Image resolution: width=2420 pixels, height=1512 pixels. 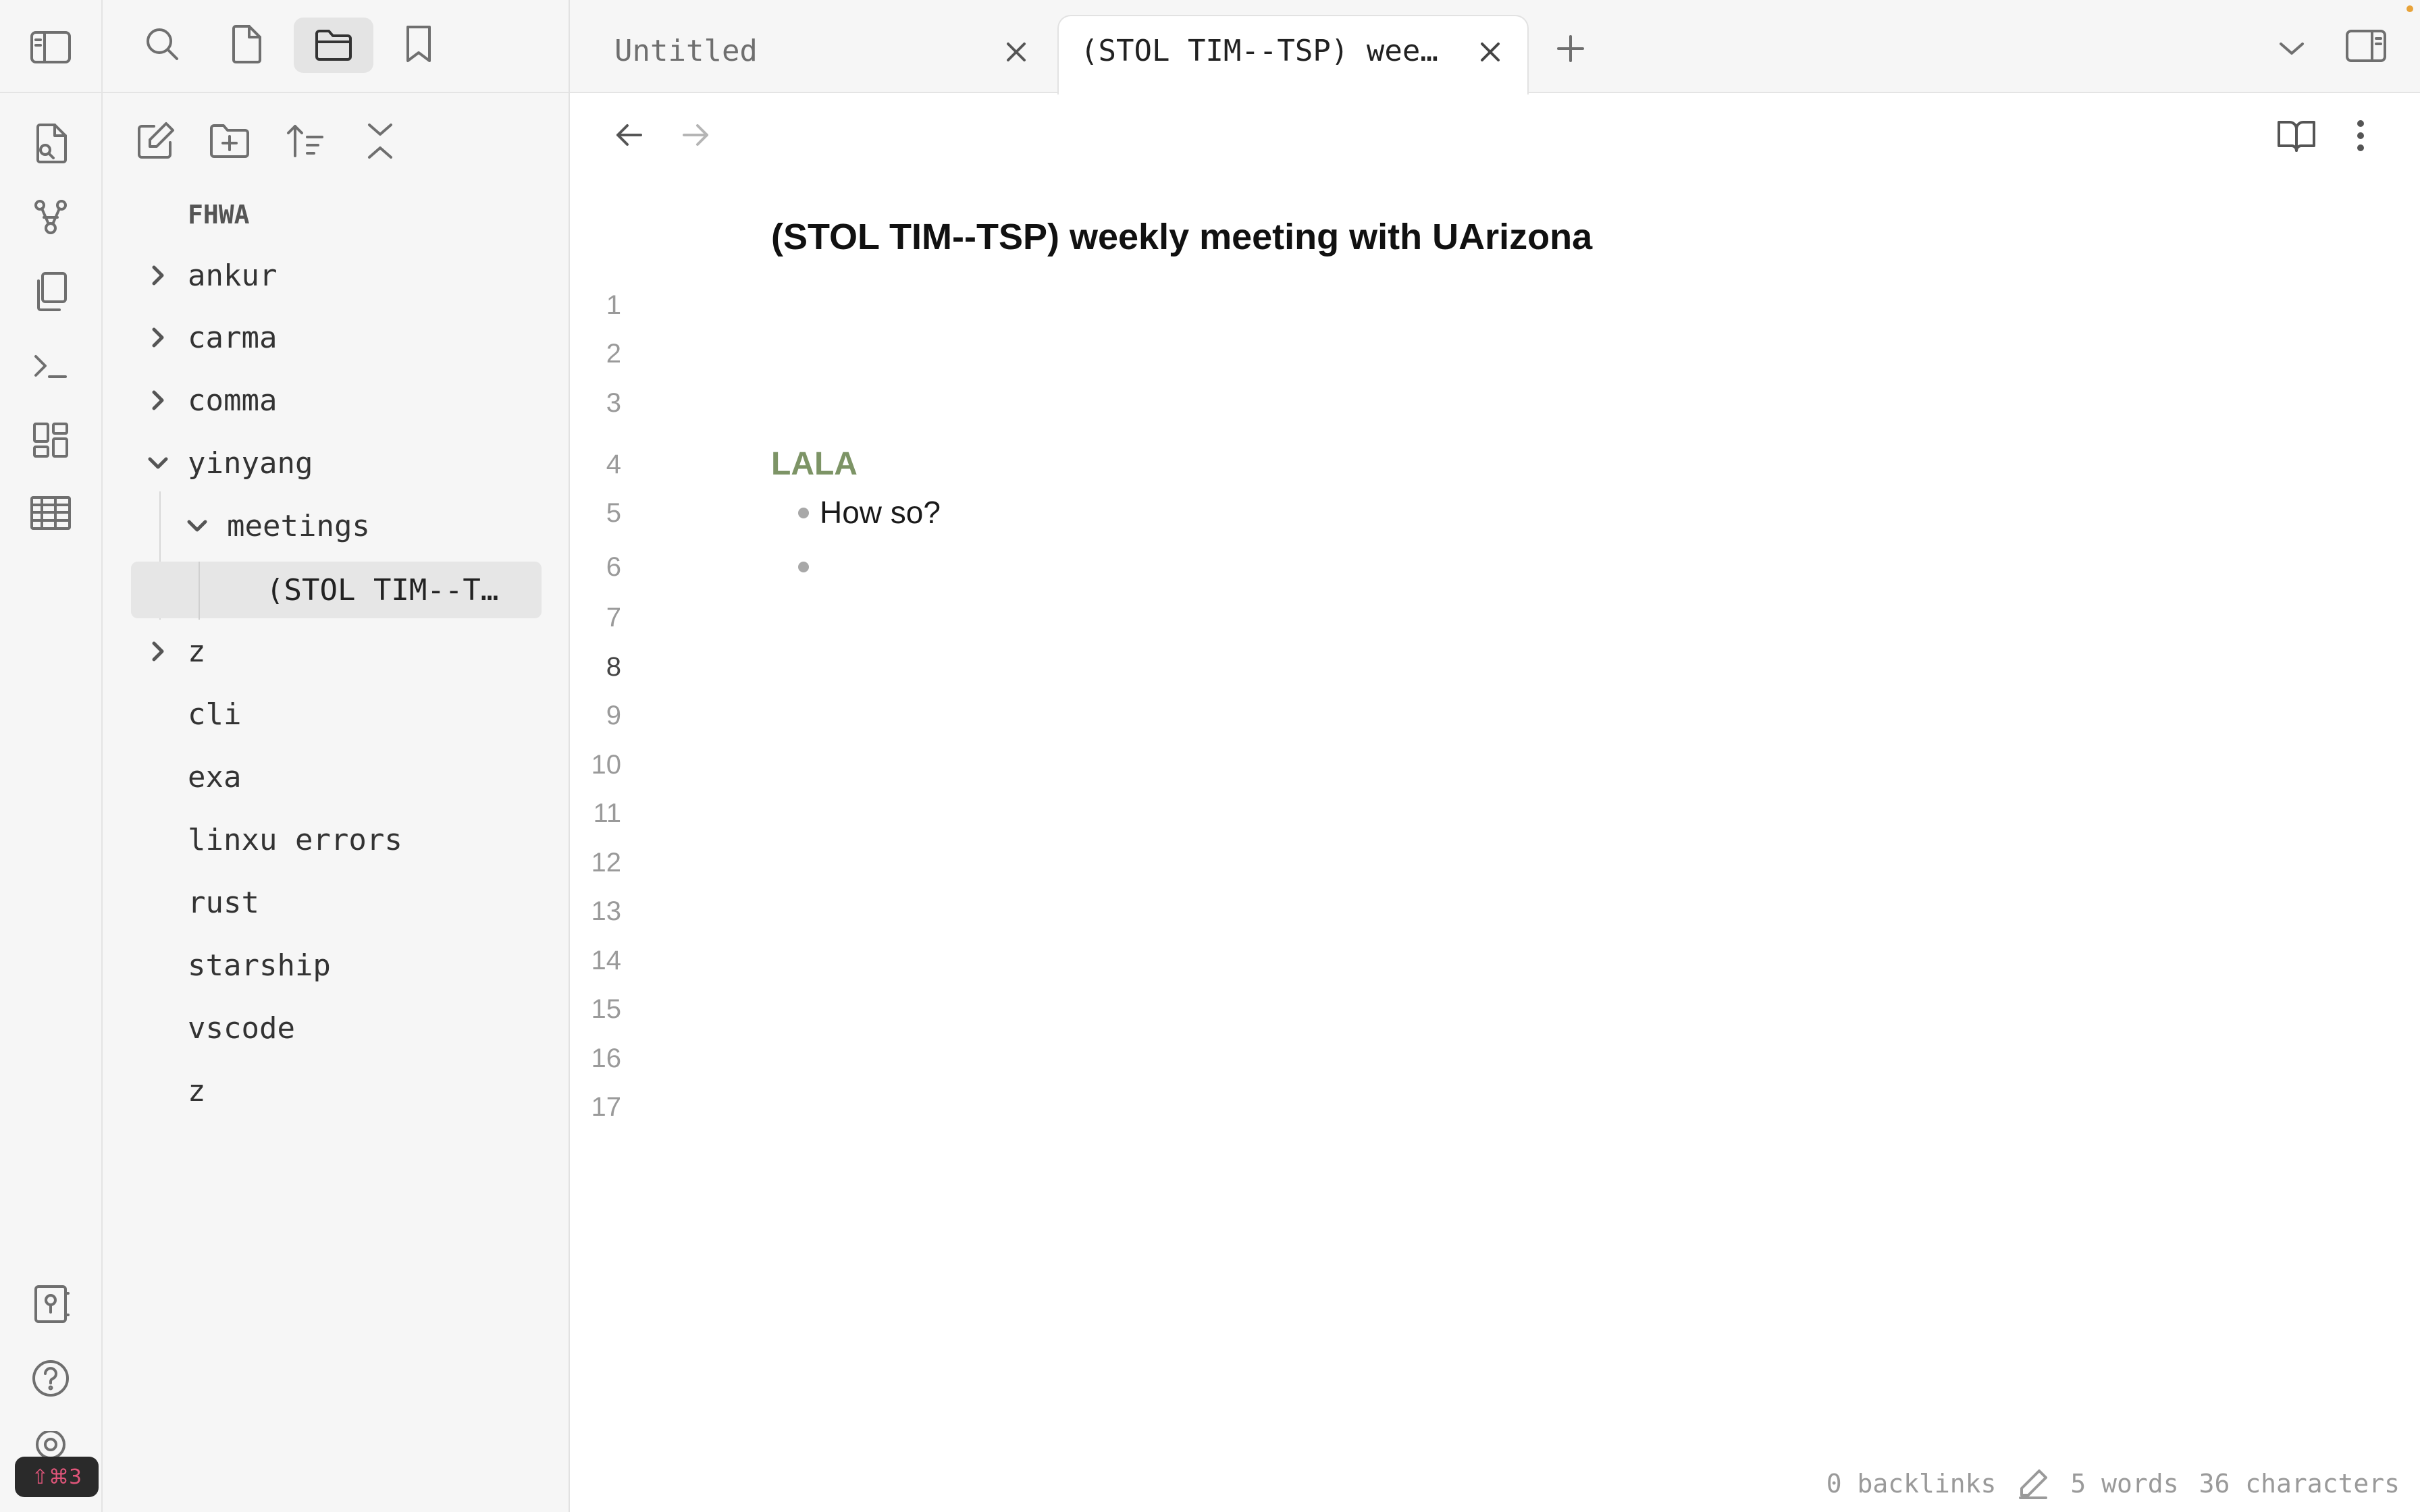 What do you see at coordinates (50, 218) in the screenshot?
I see `graph-icon` at bounding box center [50, 218].